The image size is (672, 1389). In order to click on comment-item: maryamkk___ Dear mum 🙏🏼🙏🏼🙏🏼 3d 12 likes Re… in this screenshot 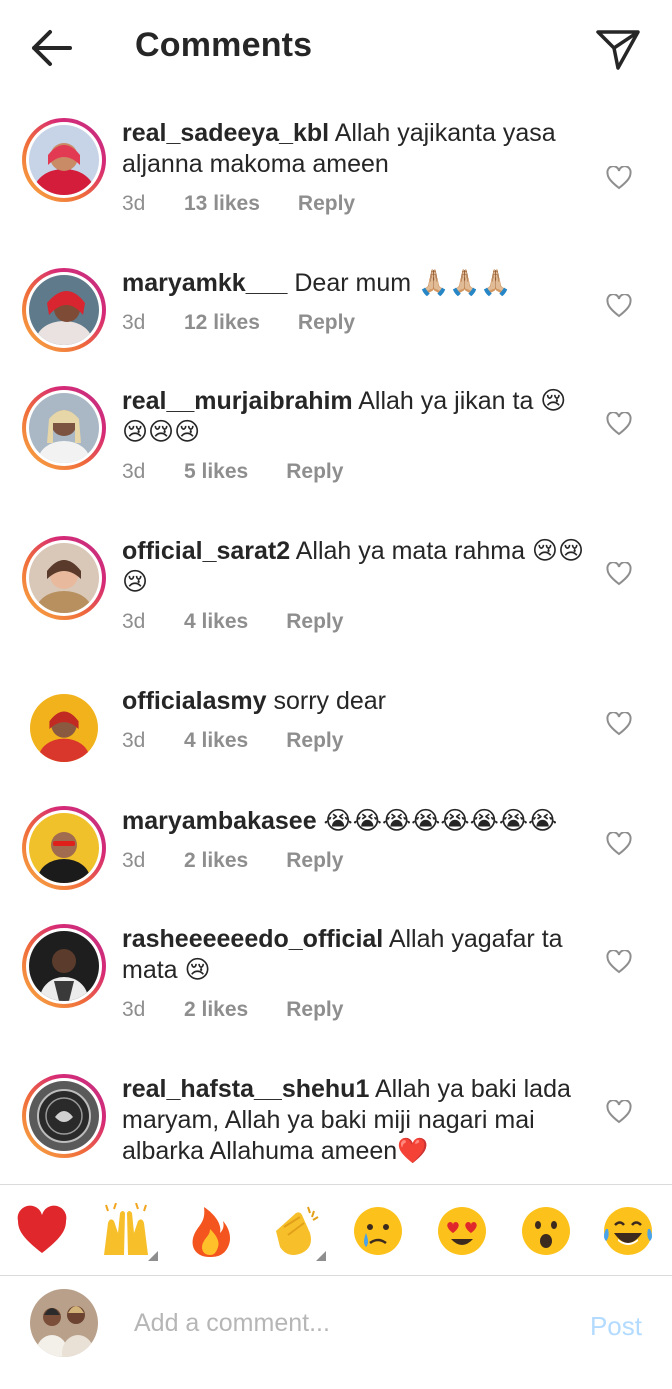, I will do `click(336, 323)`.